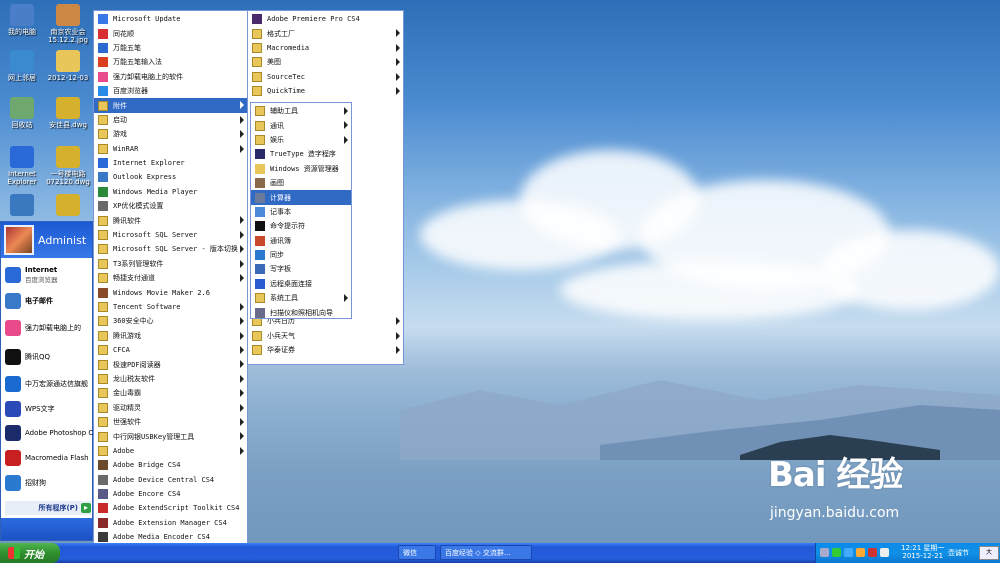 The height and width of the screenshot is (563, 1000). Describe the element at coordinates (49, 384) in the screenshot. I see `start-menu-item: 中万宏源通达信旗舰` at that location.